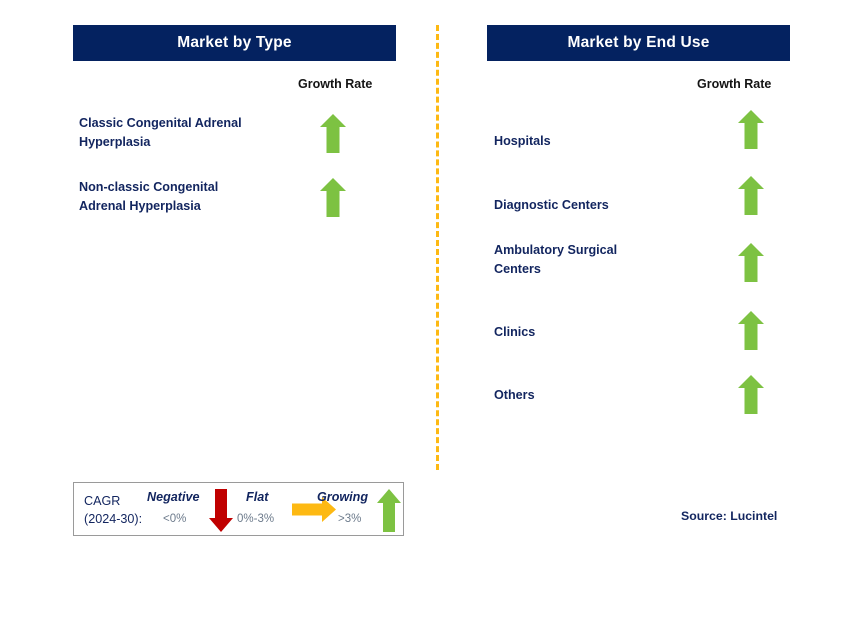 The image size is (854, 620). What do you see at coordinates (256, 519) in the screenshot?
I see `cagr-legend-range-flat: 0%-3%` at bounding box center [256, 519].